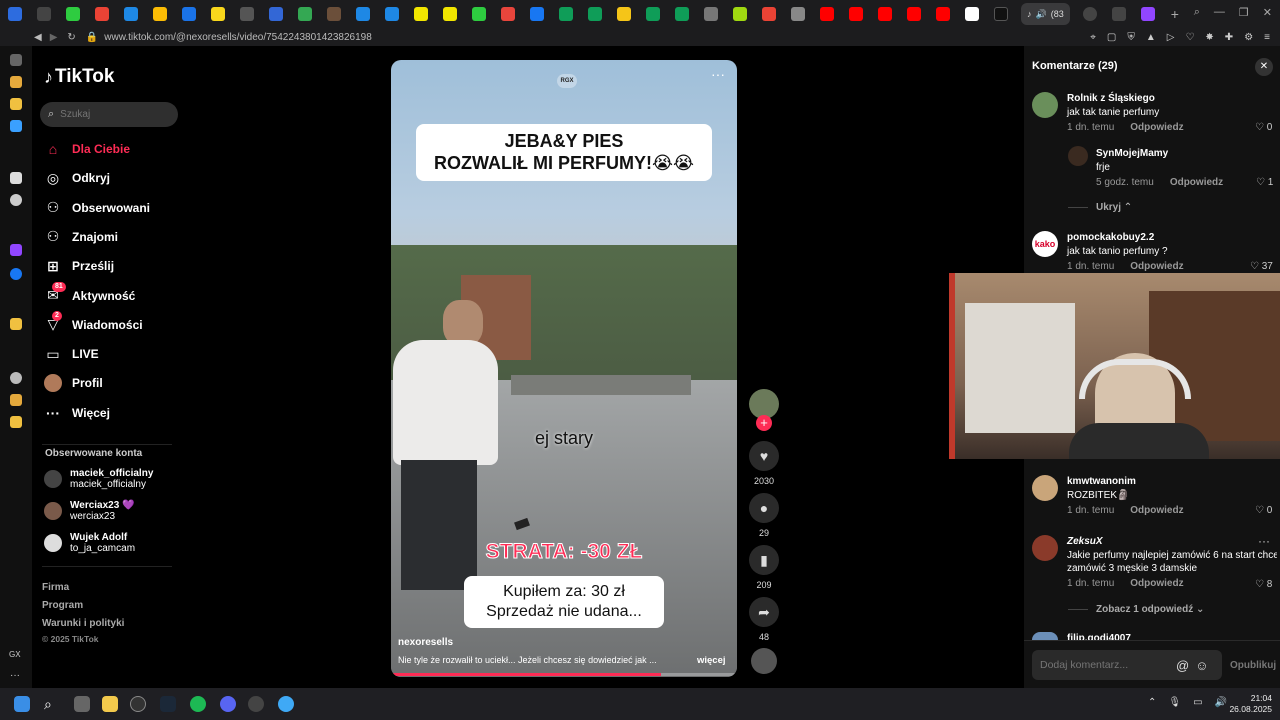 The image size is (1280, 720). I want to click on comment-user: pomockakobuy2.2, so click(1125, 237).